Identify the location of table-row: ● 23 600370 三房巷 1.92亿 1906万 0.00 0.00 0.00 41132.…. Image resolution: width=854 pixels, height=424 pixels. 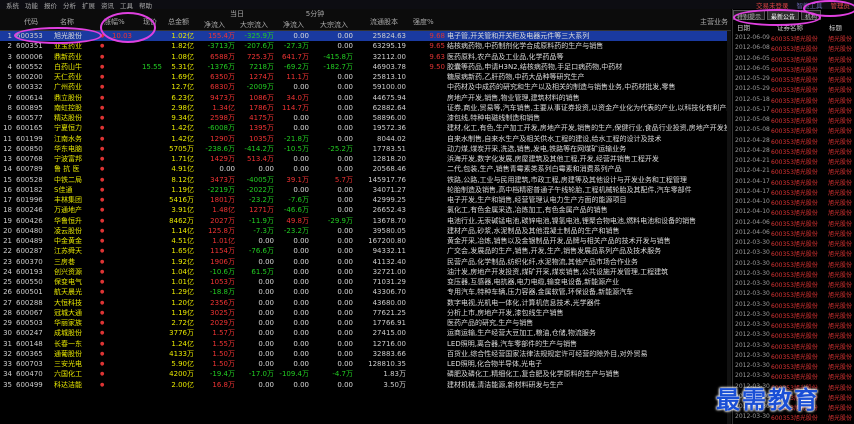
(365, 262).